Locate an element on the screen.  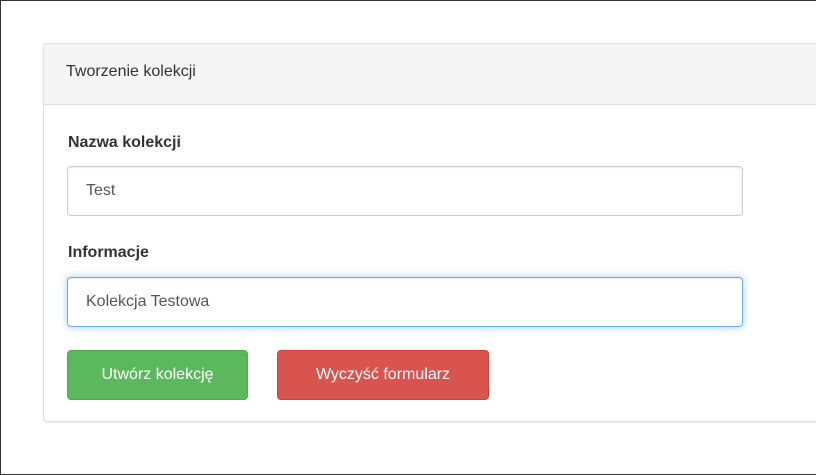
clear-form-button: Wyczyść formularz is located at coordinates (383, 375).